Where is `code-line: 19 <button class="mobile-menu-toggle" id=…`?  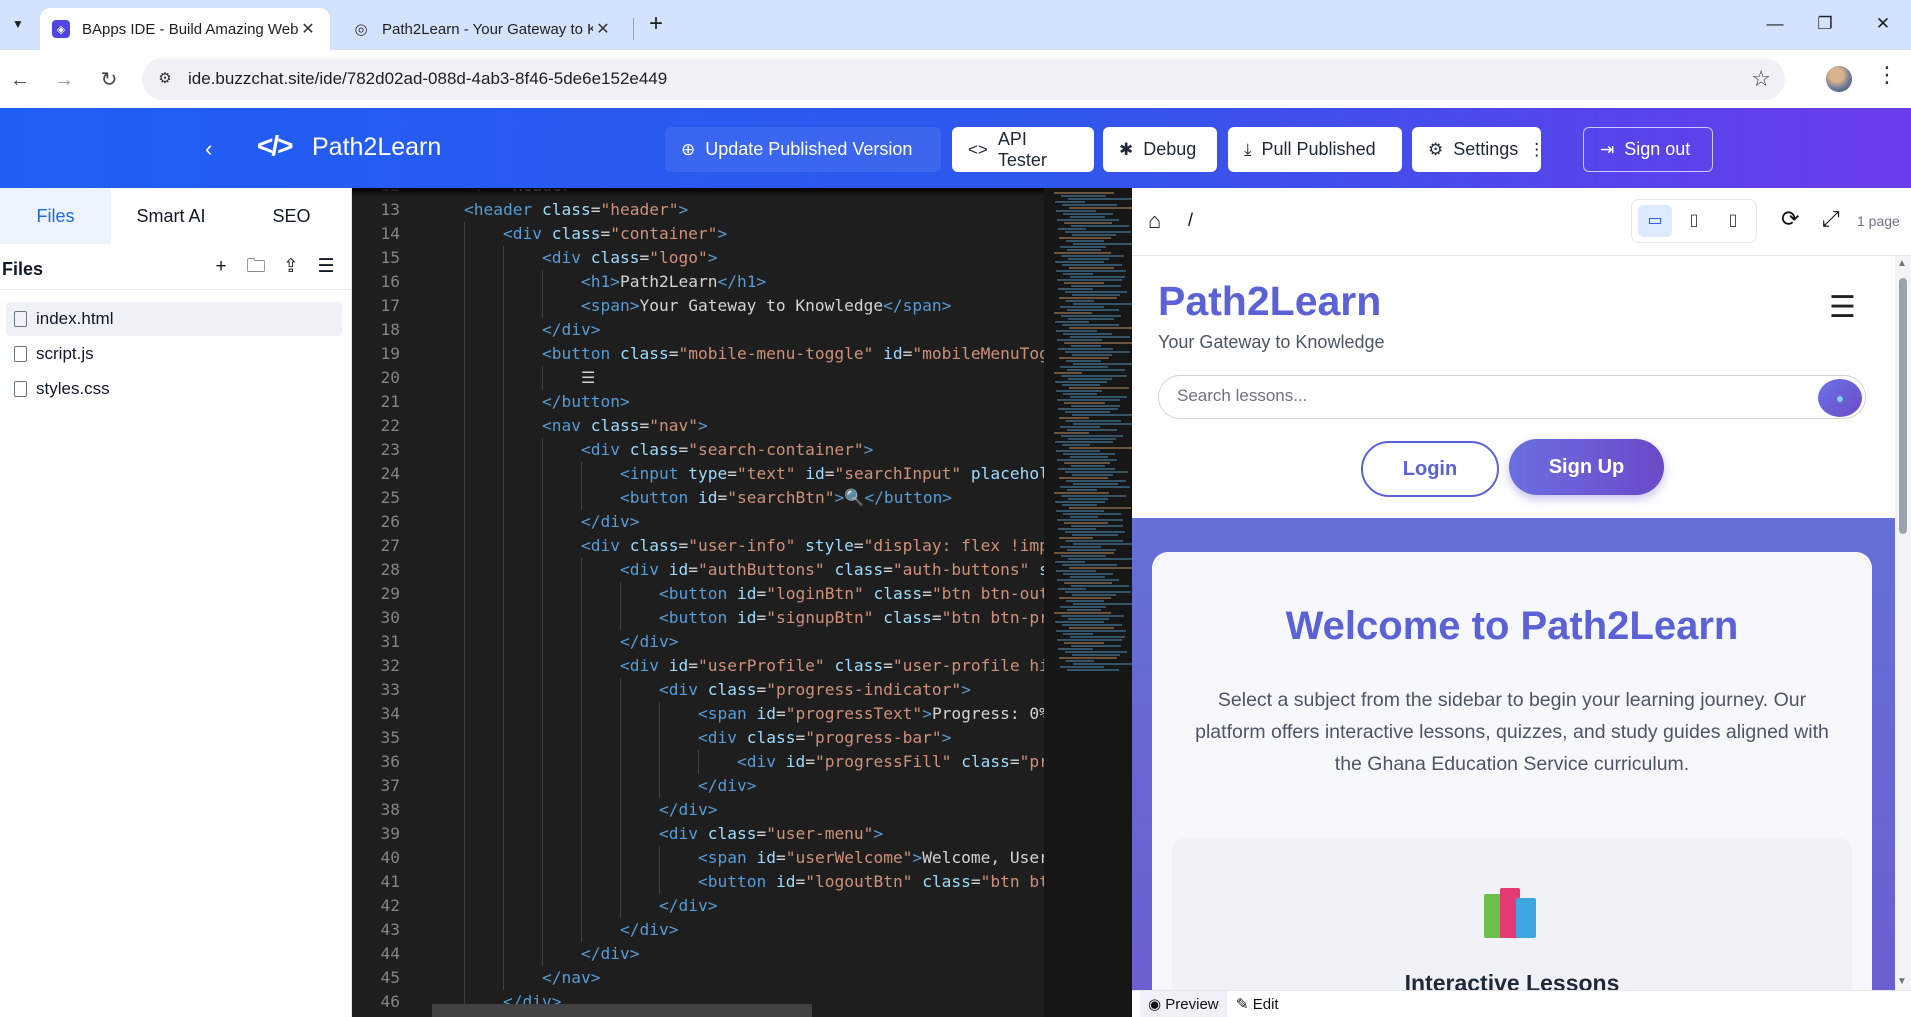
code-line: 19 <button class="mobile-menu-toggle" id=… is located at coordinates (742, 354).